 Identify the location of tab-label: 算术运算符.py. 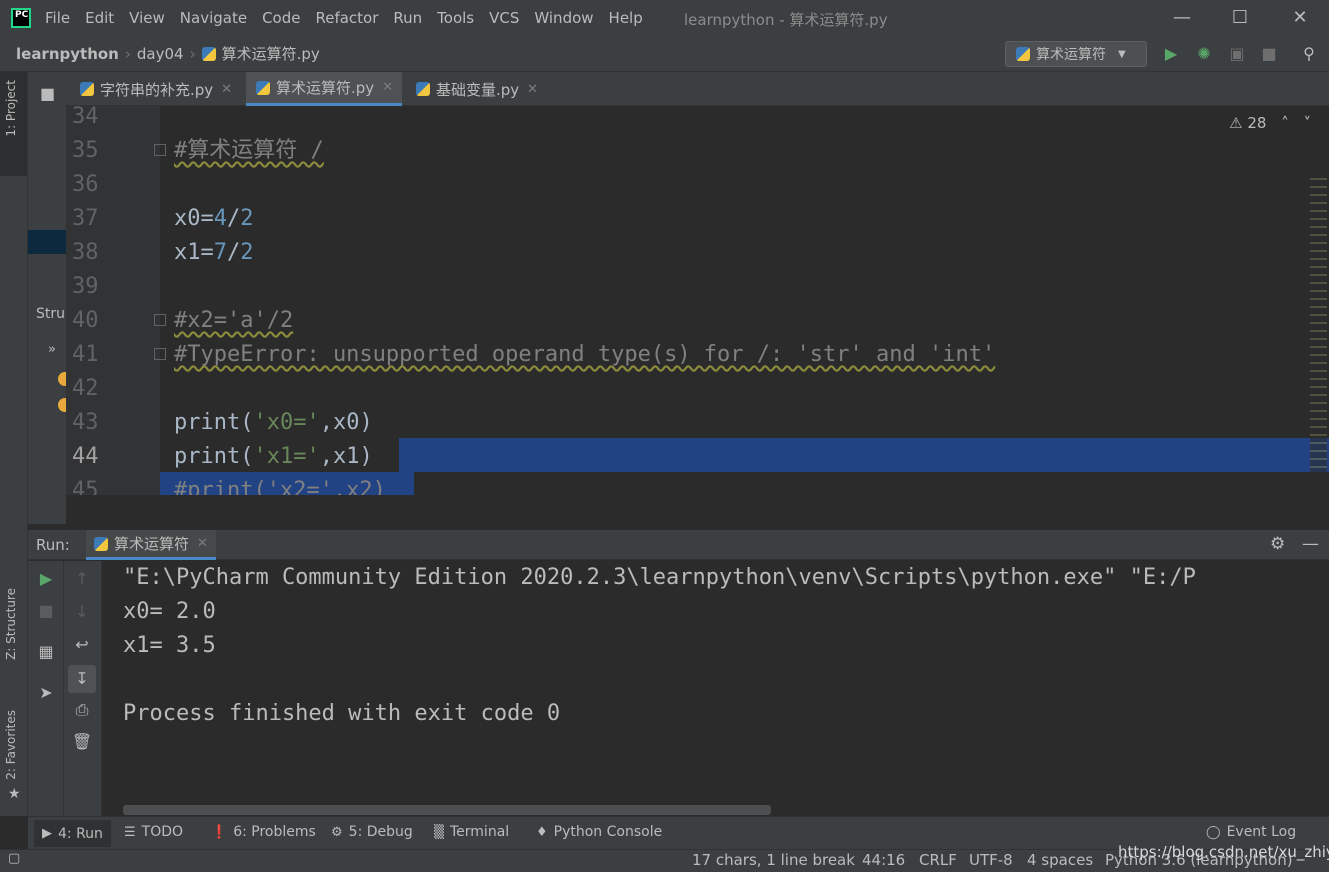
(325, 88).